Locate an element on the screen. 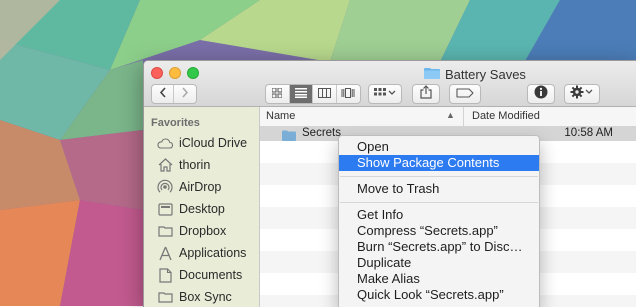 This screenshot has width=636, height=307. box-sync-icon is located at coordinates (165, 297).